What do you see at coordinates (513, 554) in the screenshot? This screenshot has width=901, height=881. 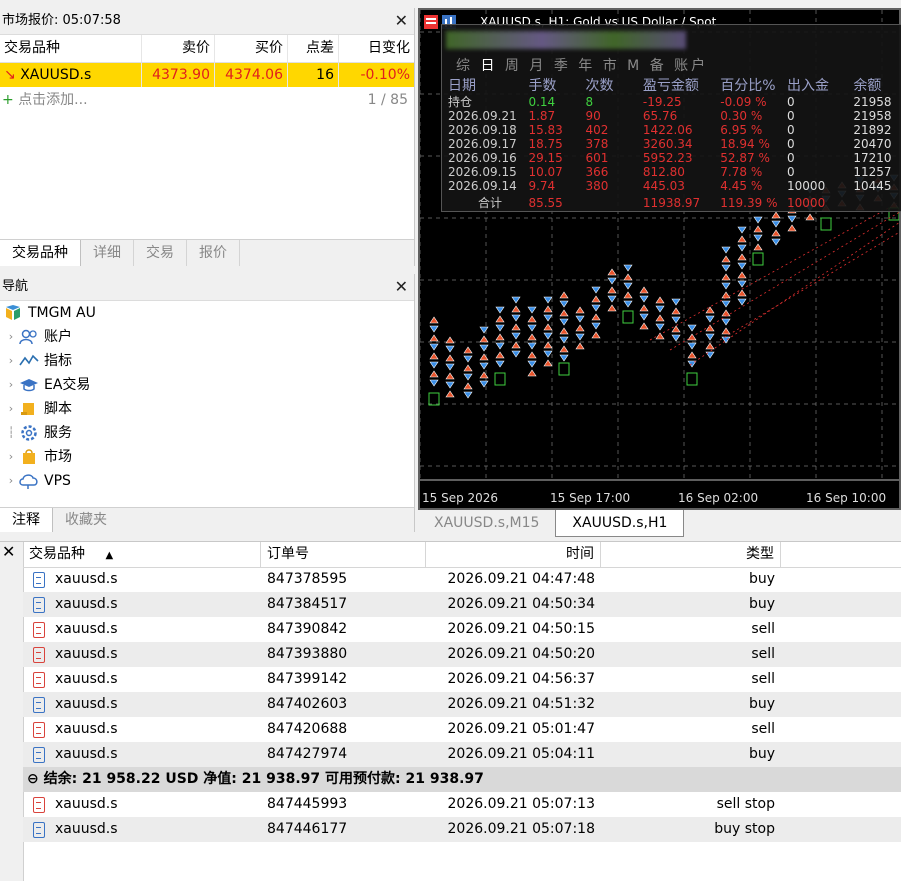 I see `column-time: 时间` at bounding box center [513, 554].